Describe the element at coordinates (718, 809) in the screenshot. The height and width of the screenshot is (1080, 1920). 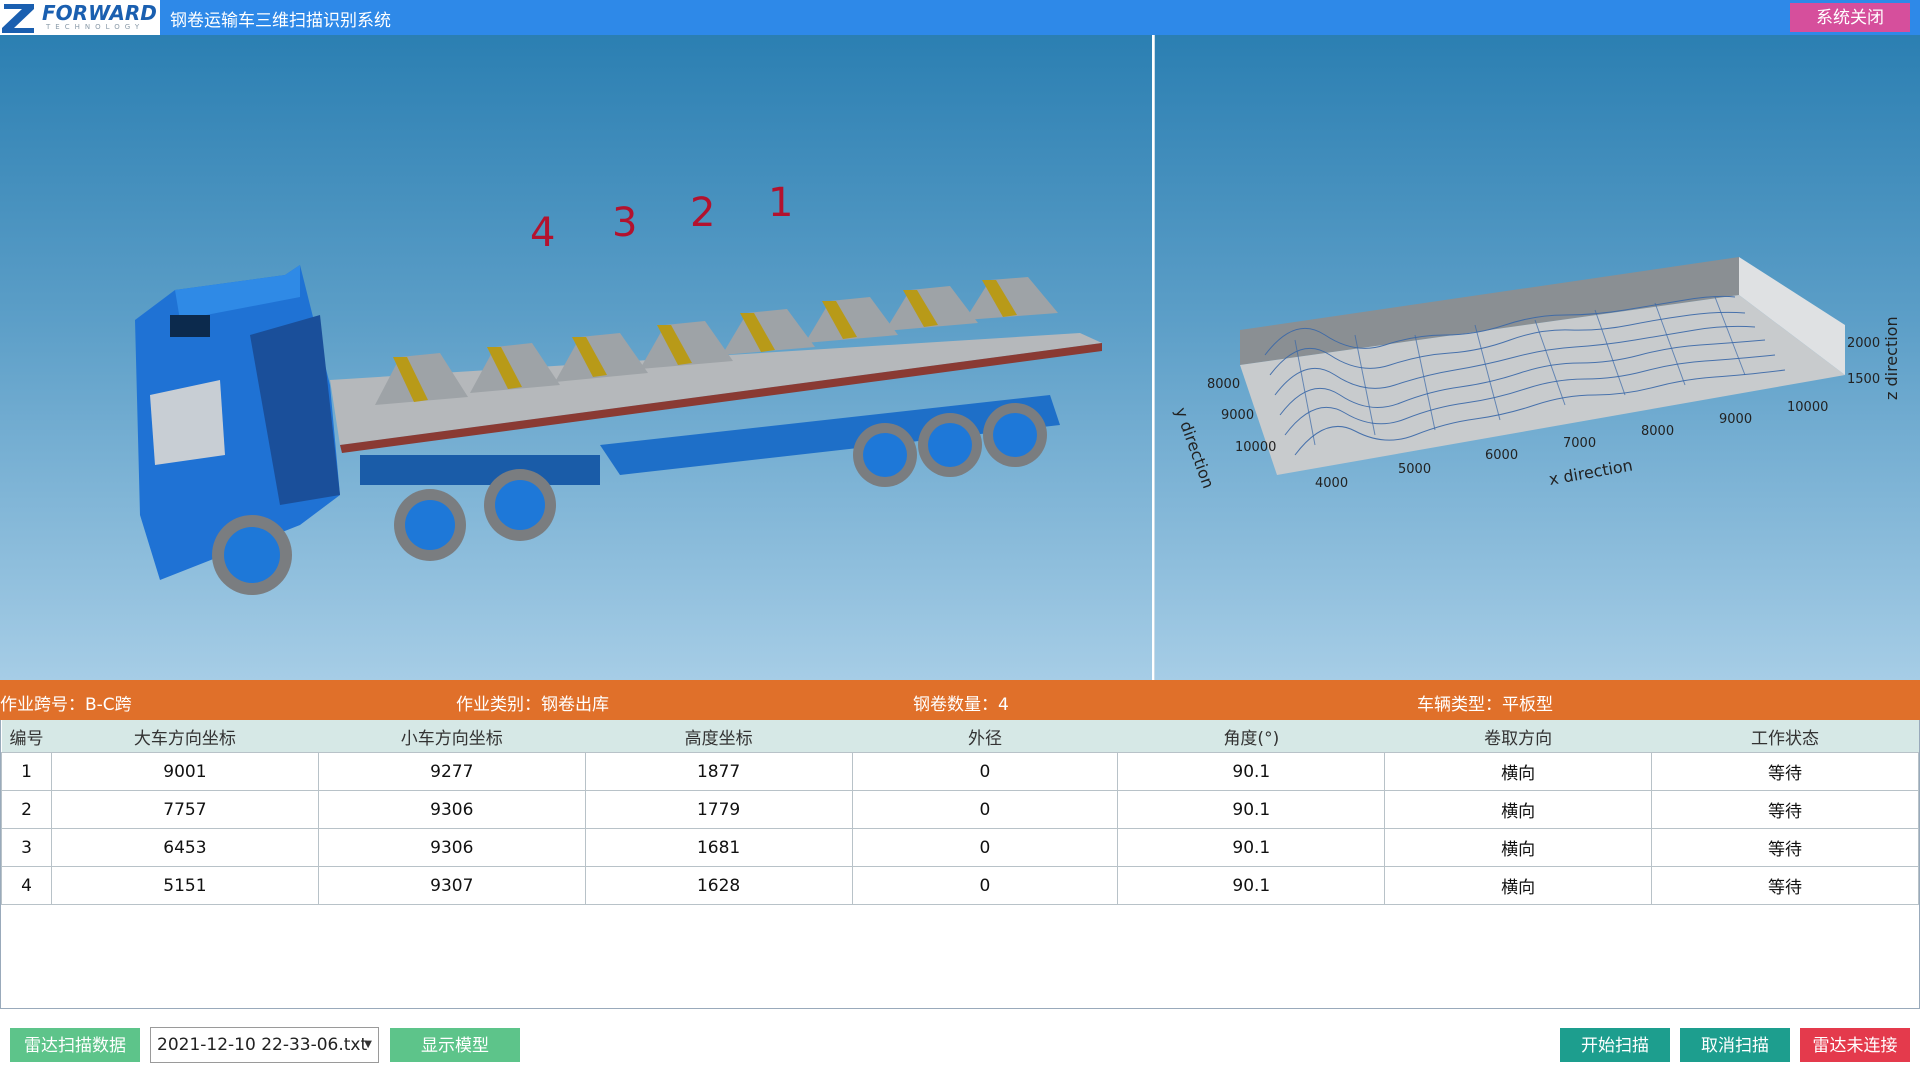
I see `table-cell: 1779` at that location.